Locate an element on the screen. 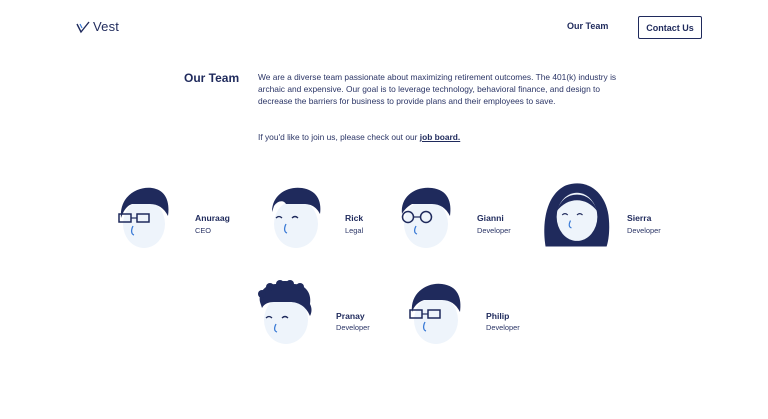 This screenshot has width=768, height=419. section-title: Our Team is located at coordinates (212, 78).